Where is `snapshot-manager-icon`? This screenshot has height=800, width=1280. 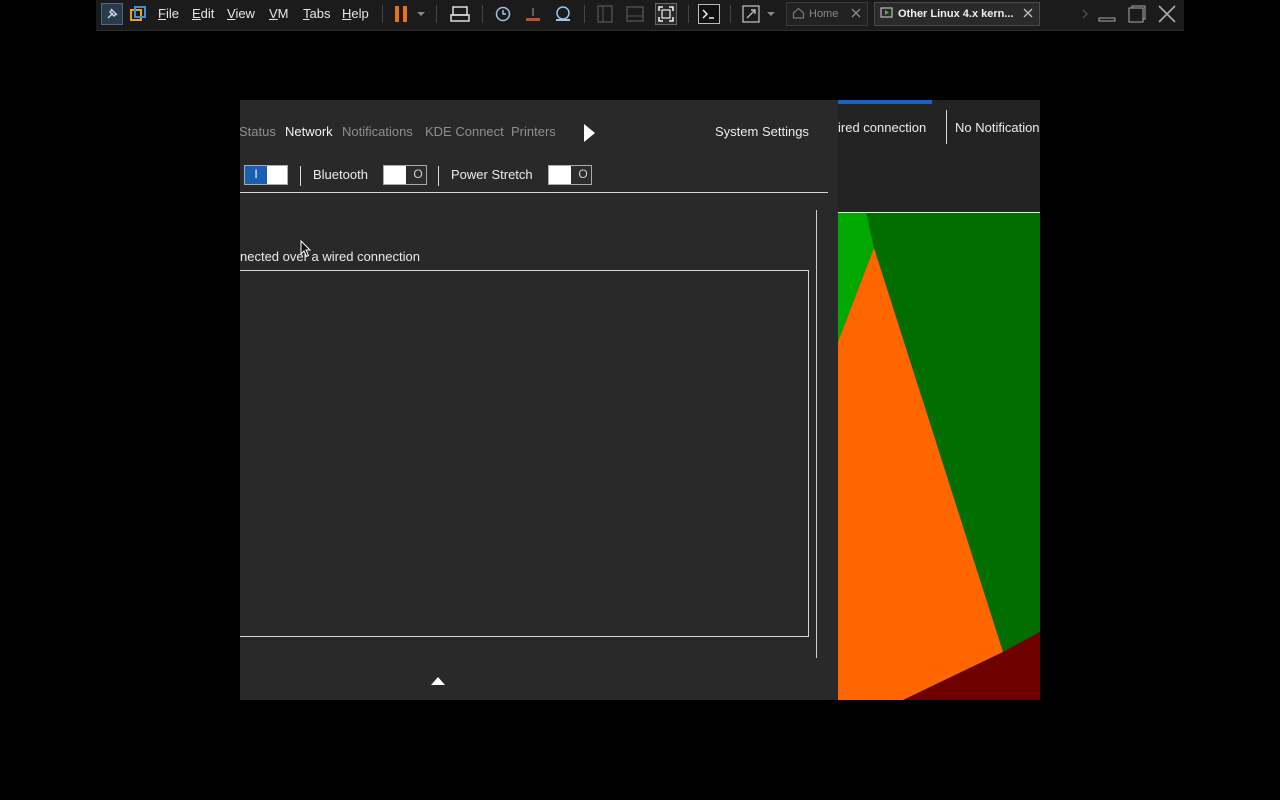 snapshot-manager-icon is located at coordinates (563, 14).